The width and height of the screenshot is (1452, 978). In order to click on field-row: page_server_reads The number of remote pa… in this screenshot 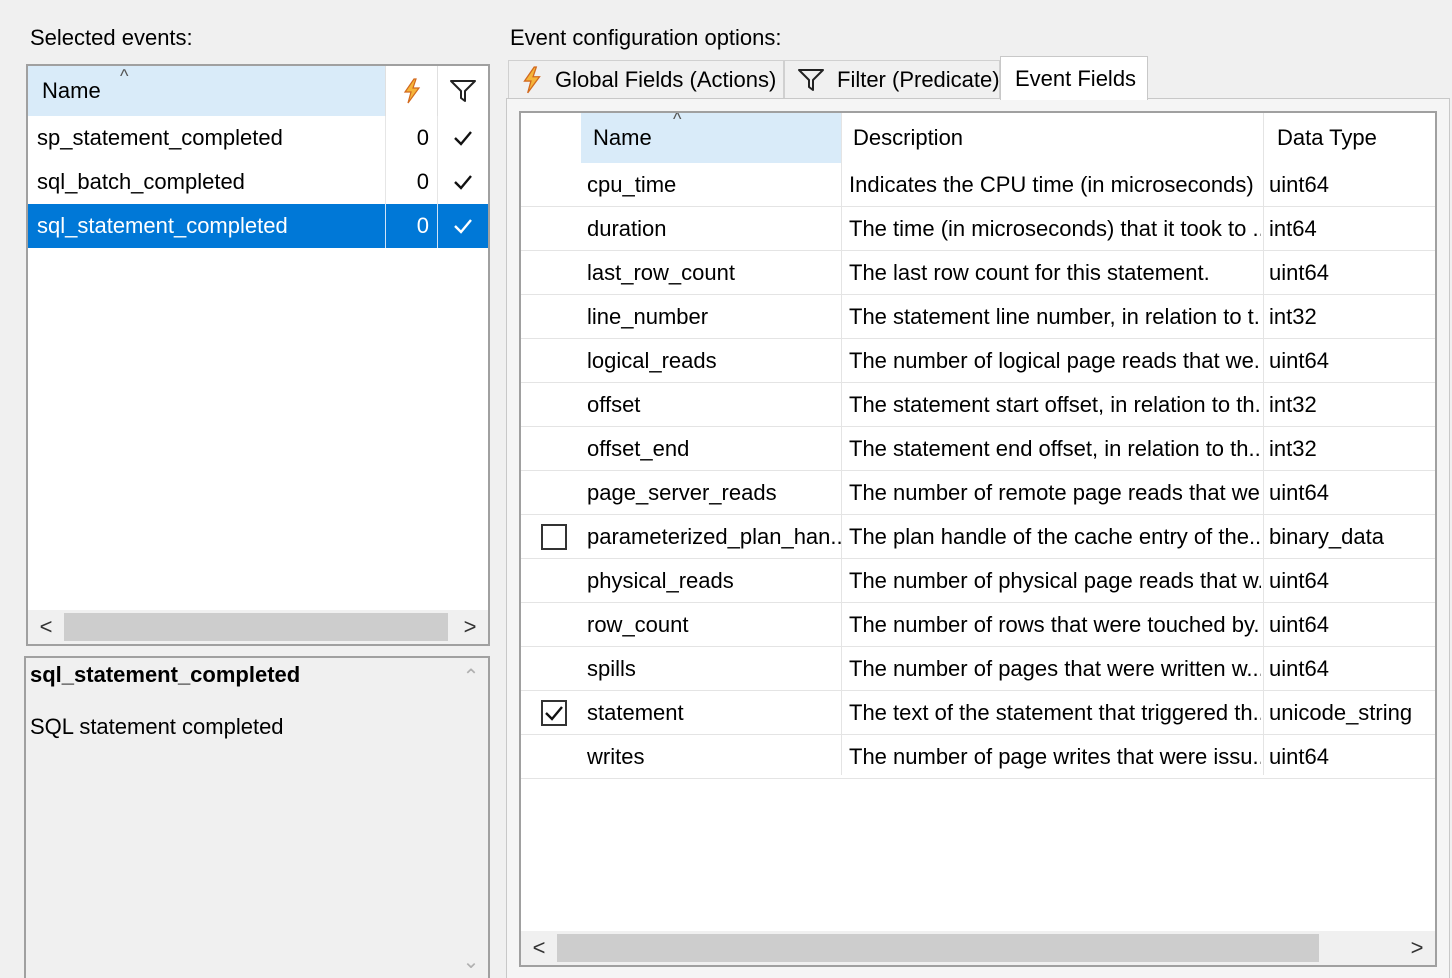, I will do `click(978, 493)`.